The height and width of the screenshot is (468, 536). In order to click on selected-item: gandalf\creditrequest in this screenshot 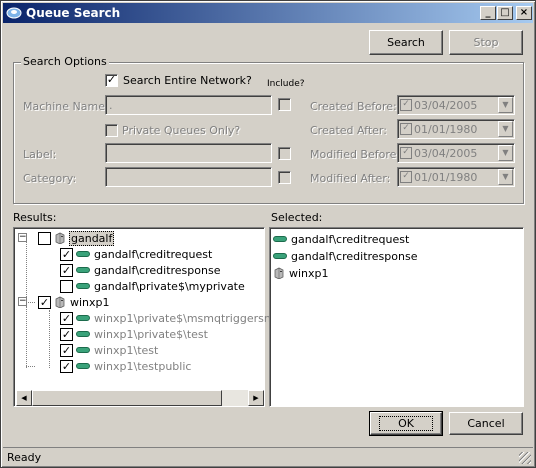, I will do `click(341, 239)`.